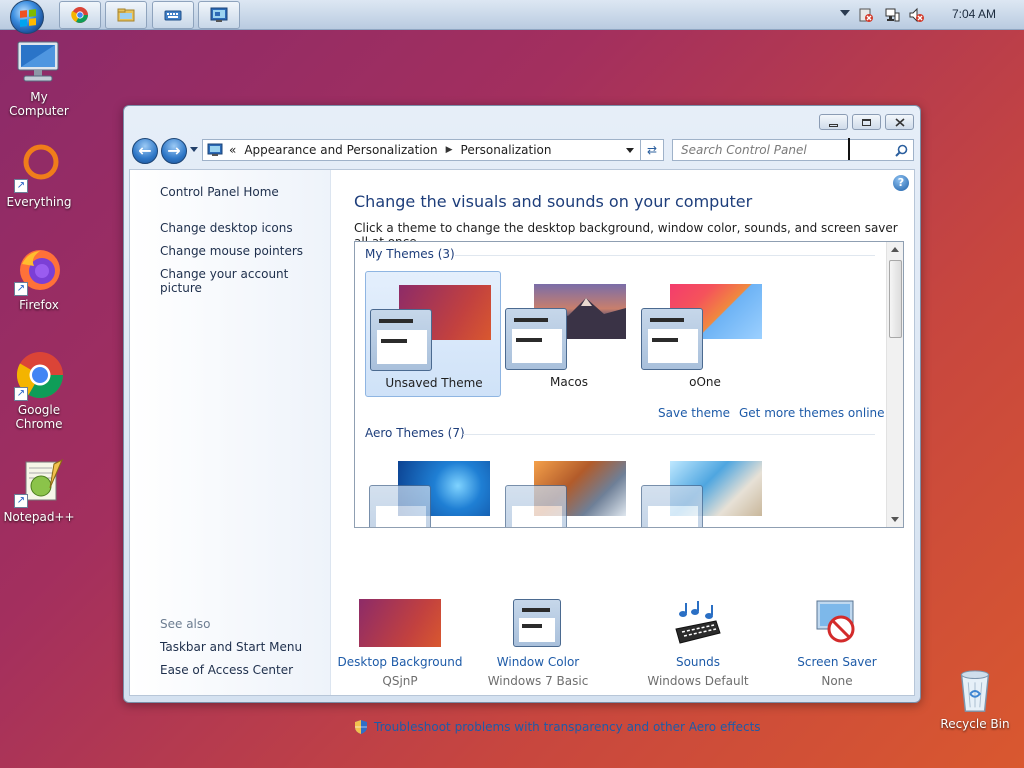  I want to click on my-themes-header: My Themes (3), so click(410, 254).